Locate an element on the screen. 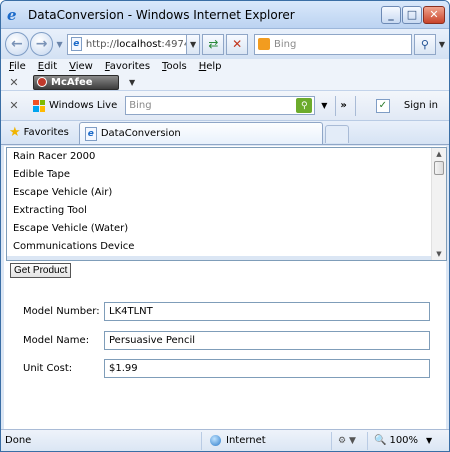  model-number-field: LK4TLNT is located at coordinates (267, 311).